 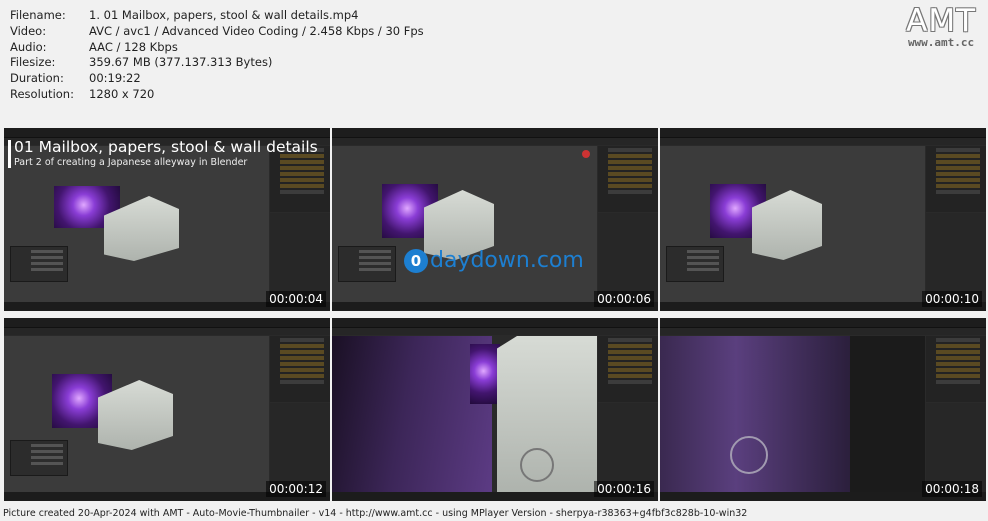 What do you see at coordinates (296, 489) in the screenshot?
I see `timestamp: 00:00:12` at bounding box center [296, 489].